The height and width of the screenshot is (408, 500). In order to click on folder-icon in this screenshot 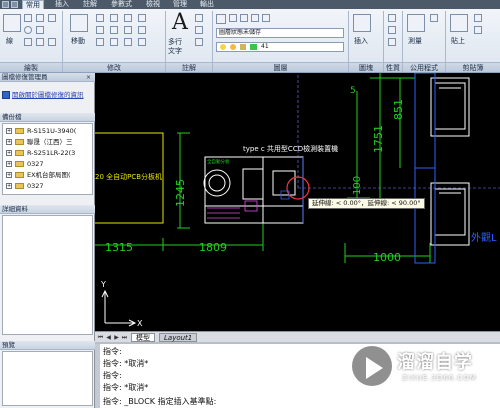, I will do `click(19, 175)`.